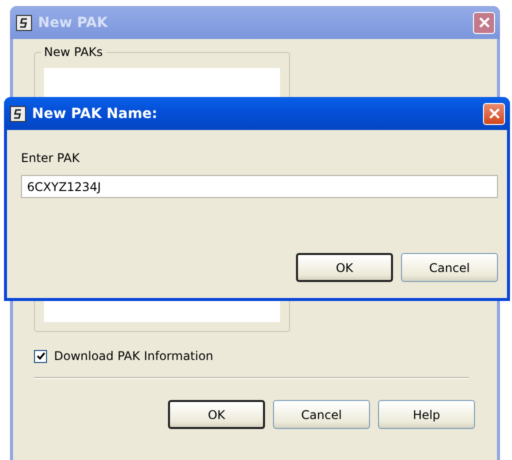 The image size is (512, 460). Describe the element at coordinates (95, 114) in the screenshot. I see `dialog-title: New PAK Name:` at that location.